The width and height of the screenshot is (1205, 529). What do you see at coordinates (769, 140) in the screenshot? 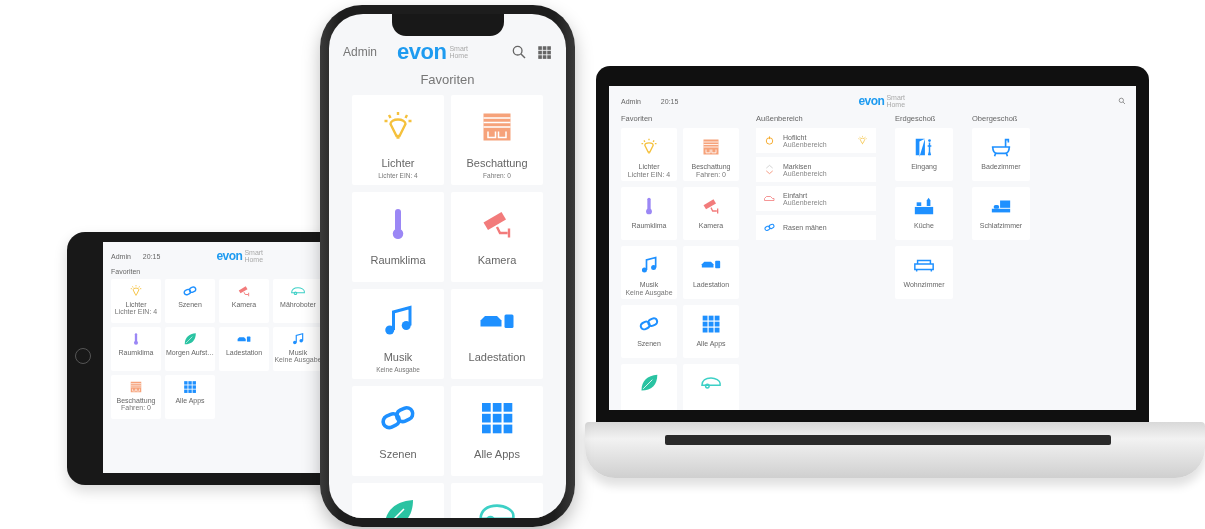
I see `power-icon` at bounding box center [769, 140].